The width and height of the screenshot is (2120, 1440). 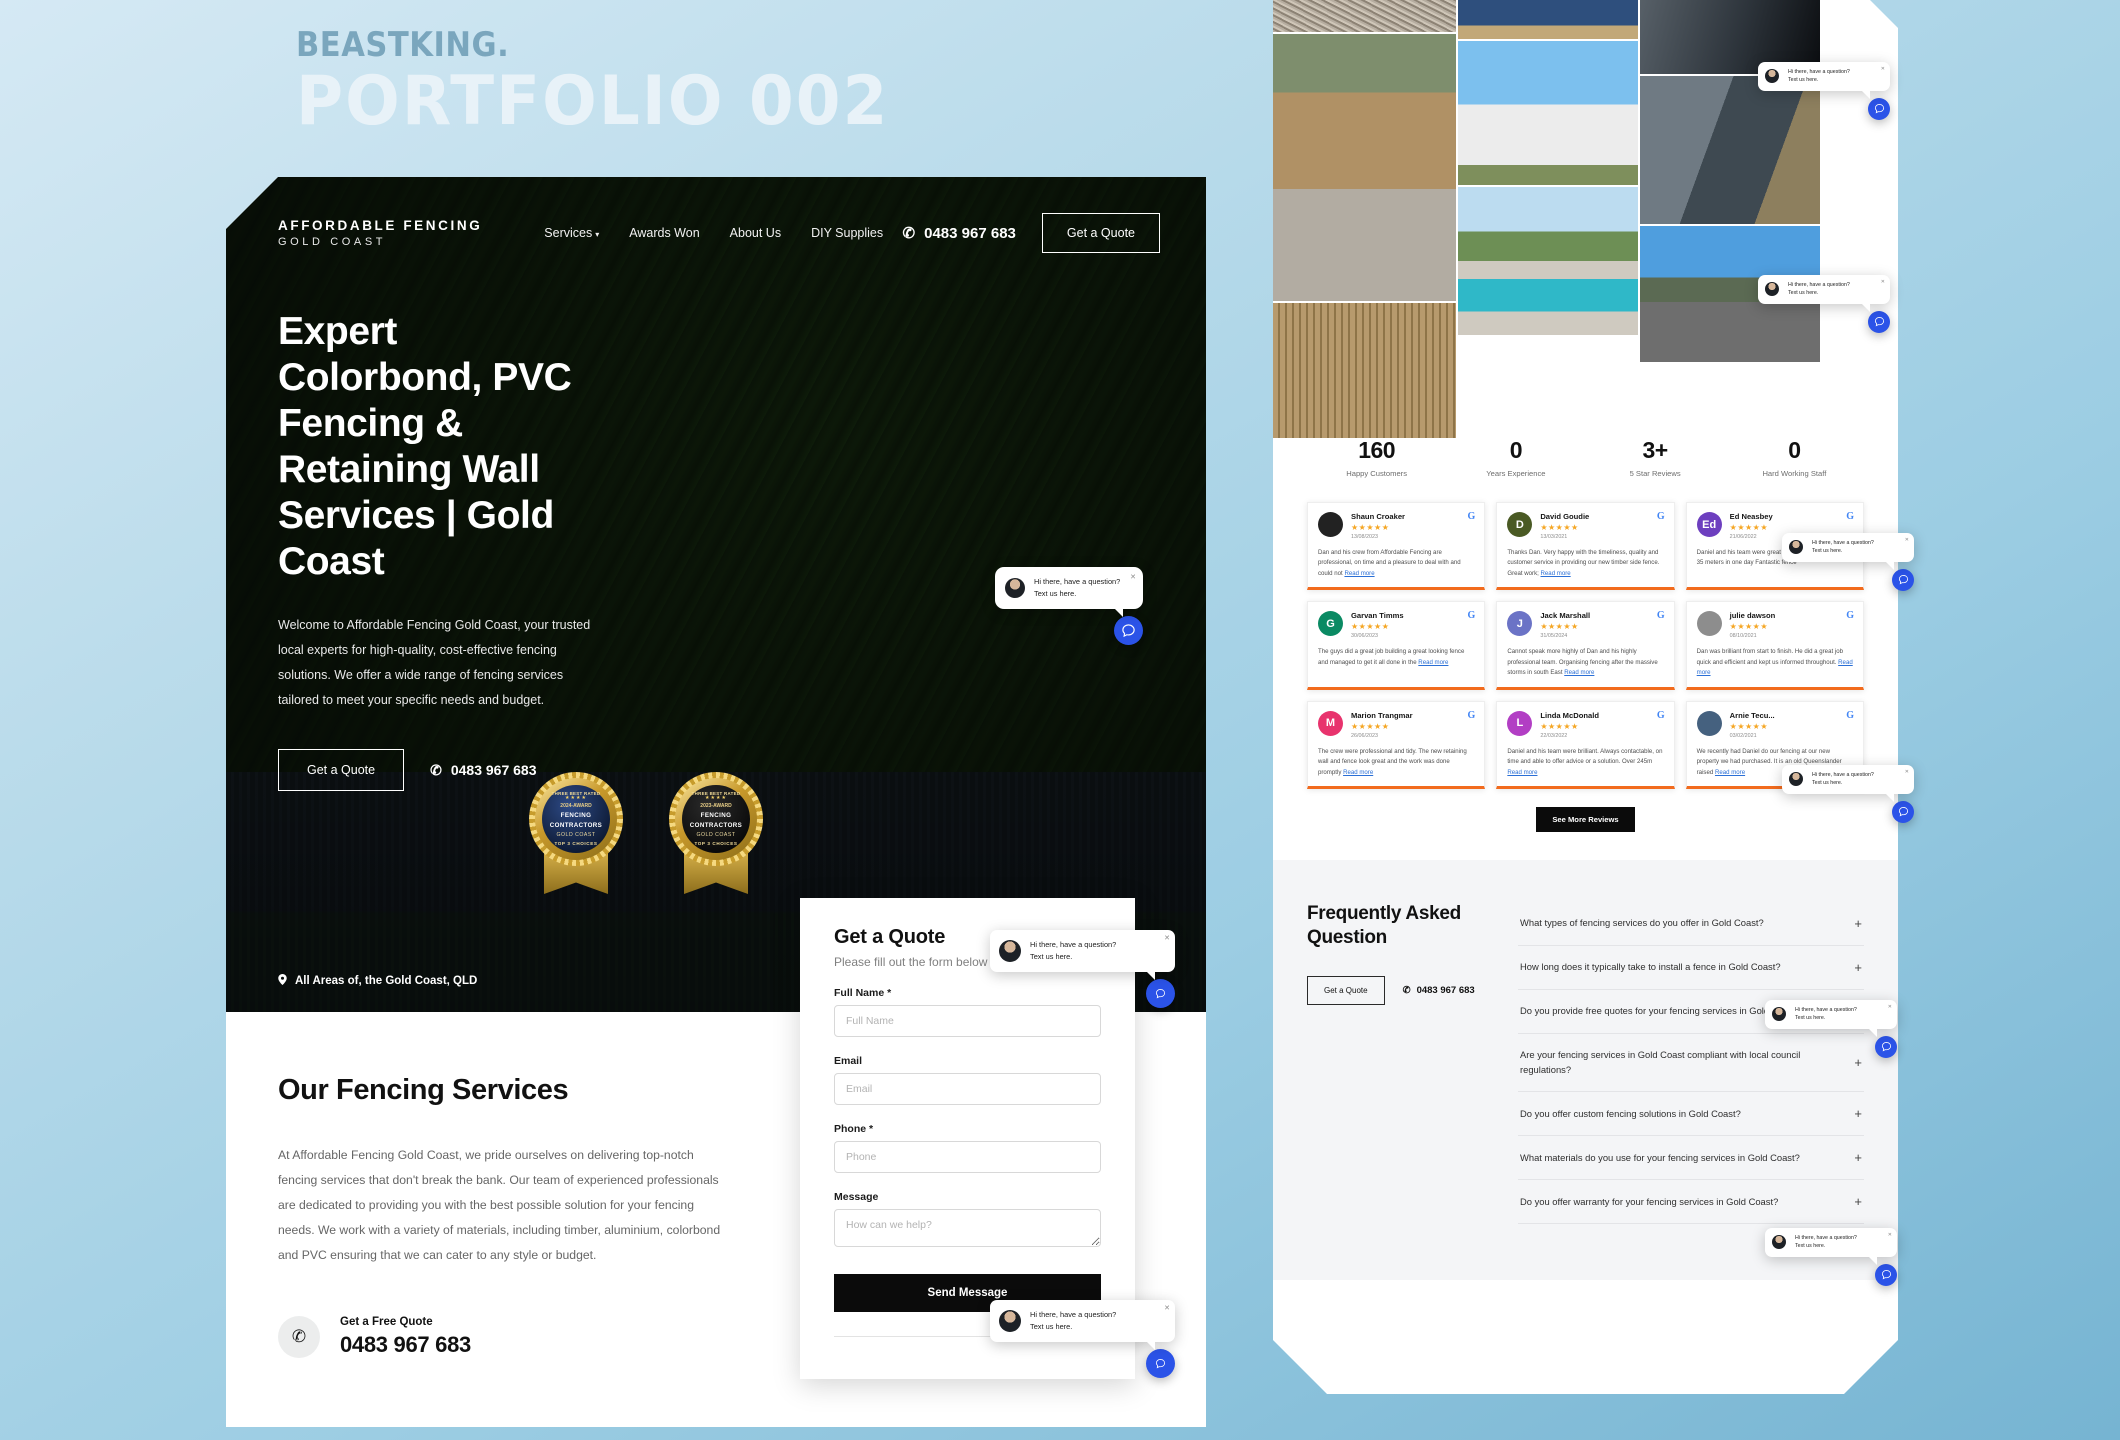 I want to click on chat-line-1: Hi there, have a question?, so click(x=1826, y=1238).